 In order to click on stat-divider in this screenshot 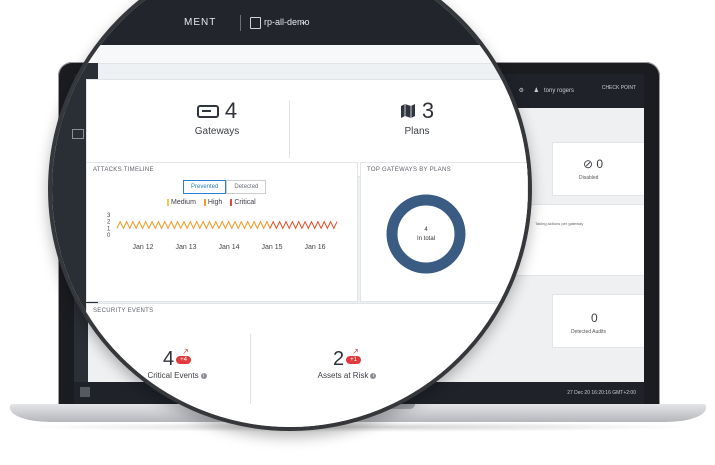, I will do `click(289, 129)`.